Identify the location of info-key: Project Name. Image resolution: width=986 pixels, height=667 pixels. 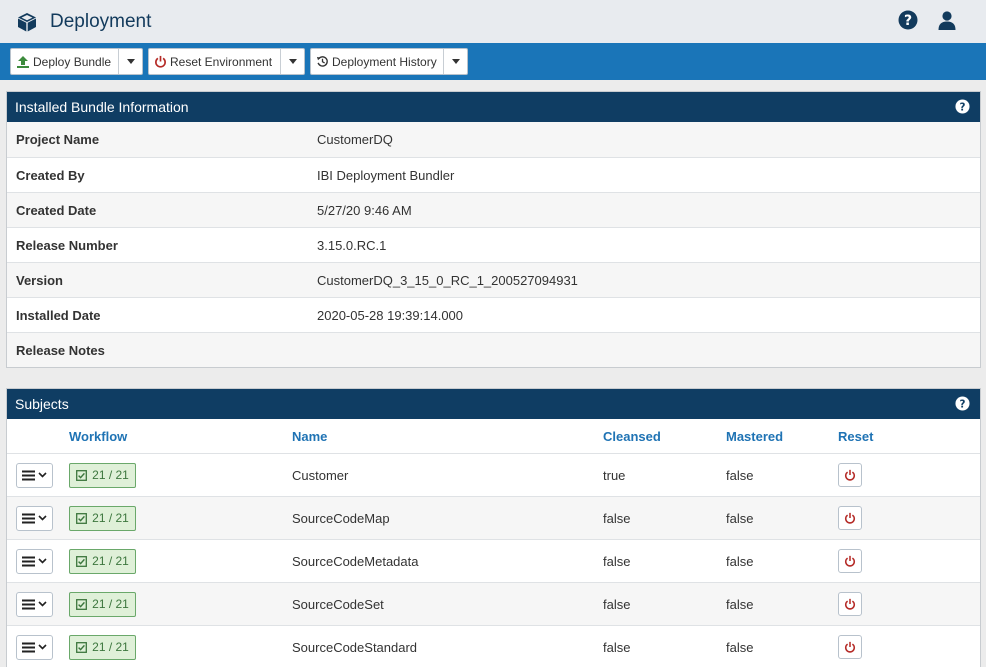
(58, 139).